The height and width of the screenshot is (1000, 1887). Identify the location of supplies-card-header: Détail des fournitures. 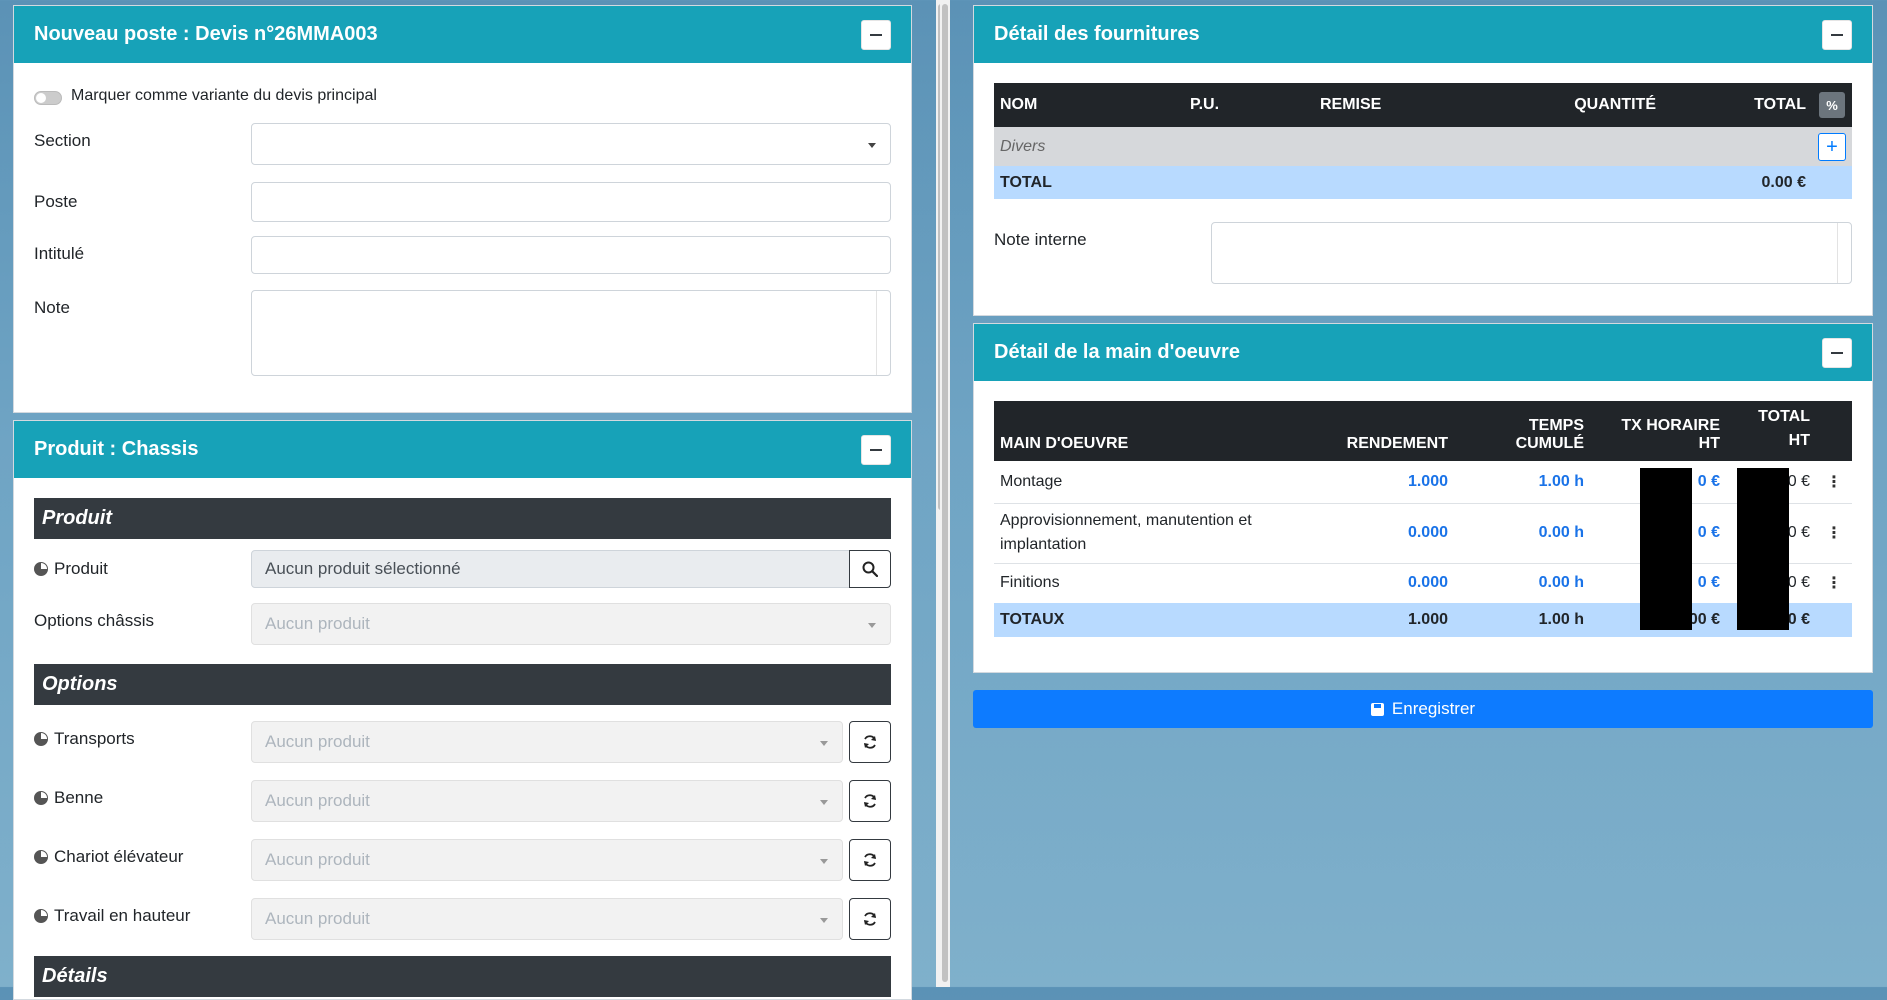
(1423, 34).